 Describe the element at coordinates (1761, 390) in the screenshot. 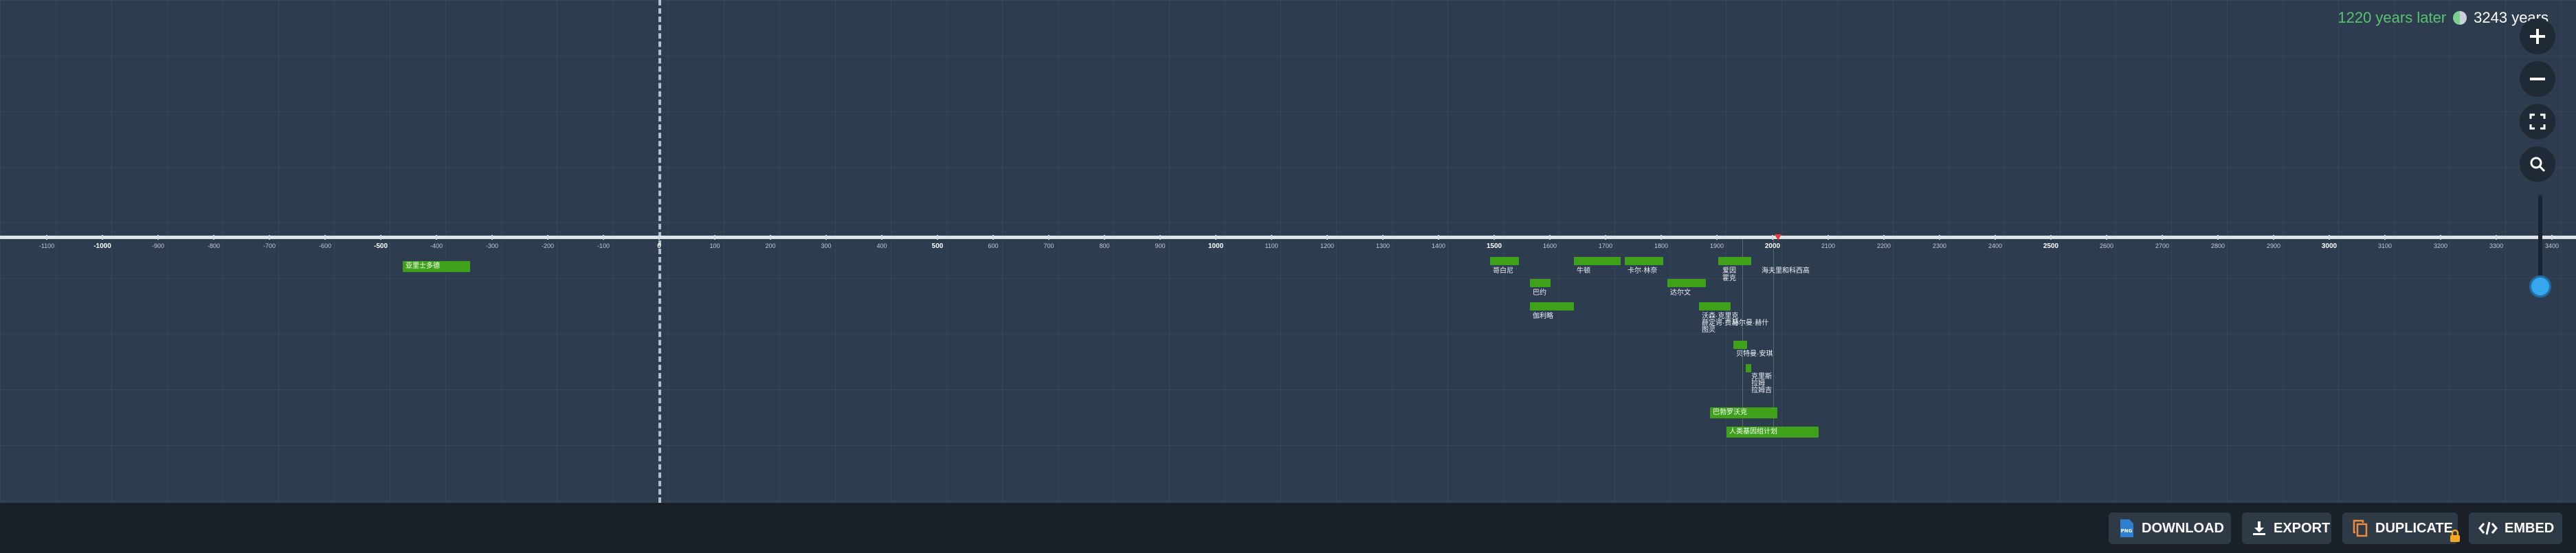

I see `event-label: 拉姆吉` at that location.